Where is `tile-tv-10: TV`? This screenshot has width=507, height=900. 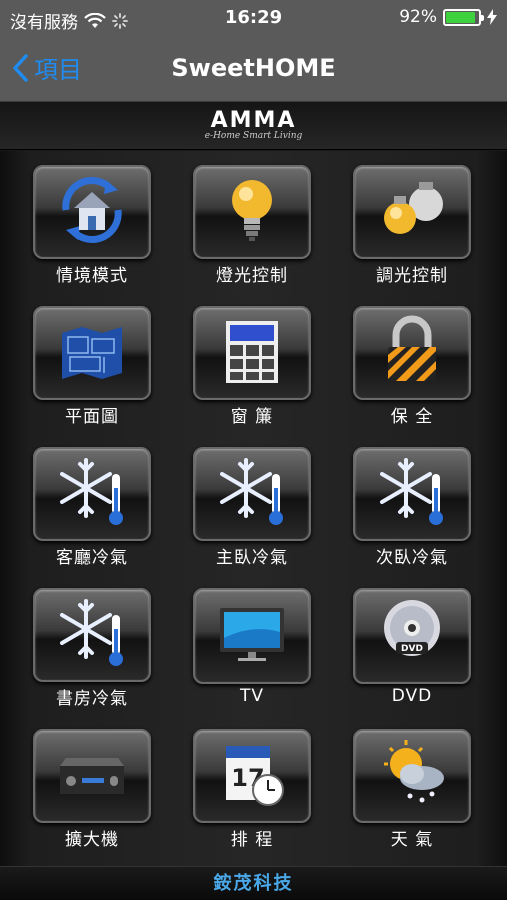
tile-tv-10: TV is located at coordinates (252, 648).